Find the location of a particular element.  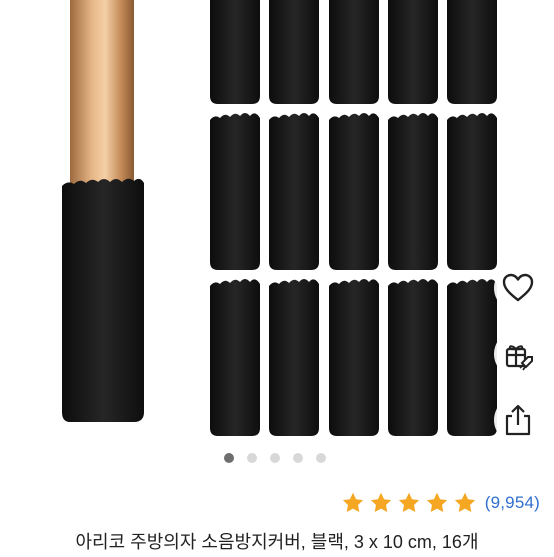

rating-summary: (9,954) is located at coordinates (440, 503).